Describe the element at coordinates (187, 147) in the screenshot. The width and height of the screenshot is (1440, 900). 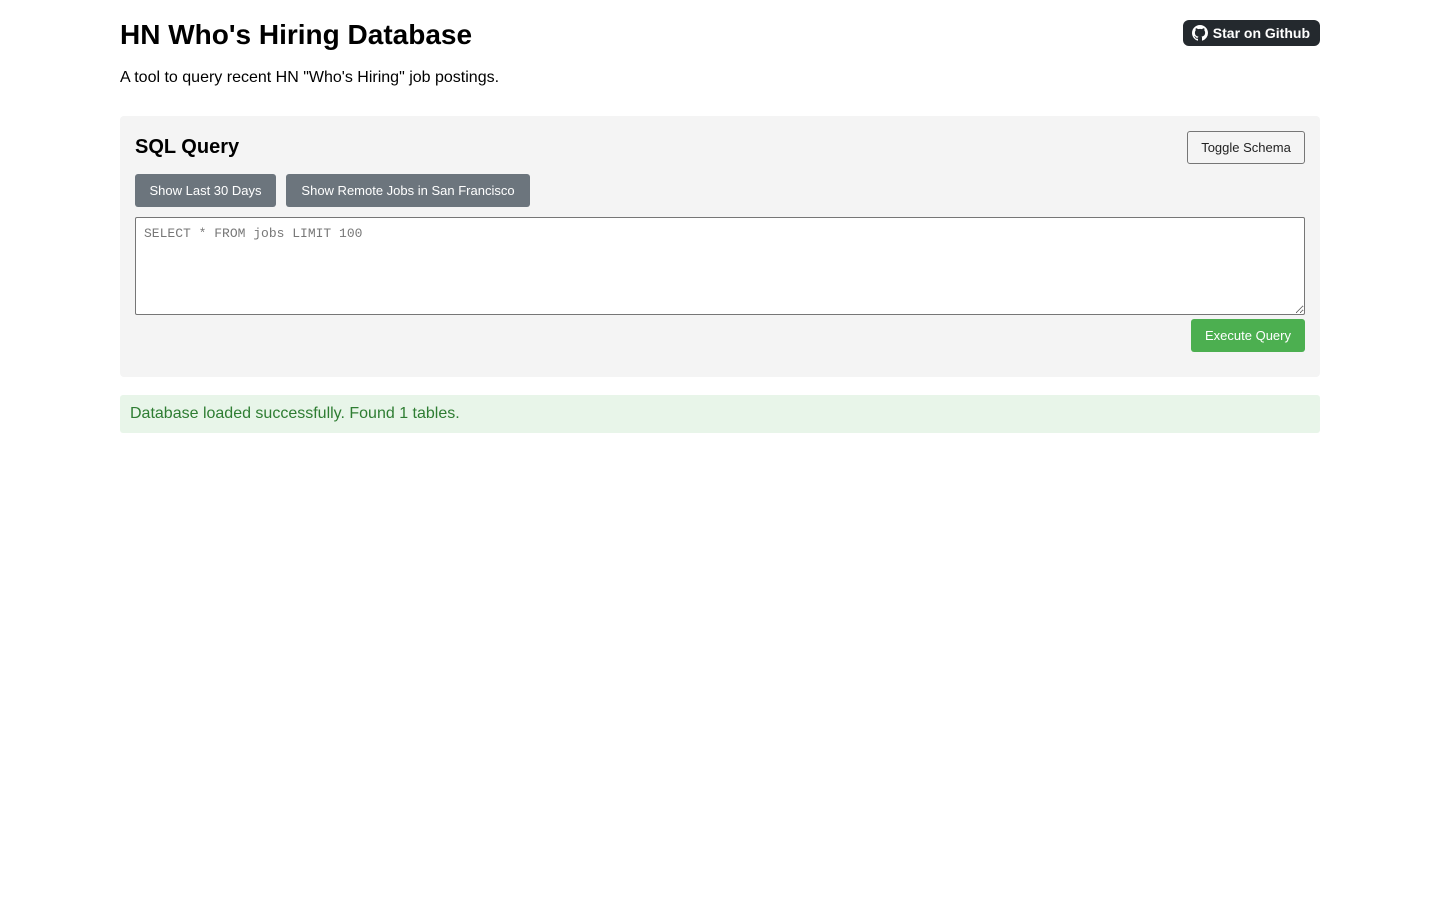
I see `sql-query-heading: SQL Query` at that location.